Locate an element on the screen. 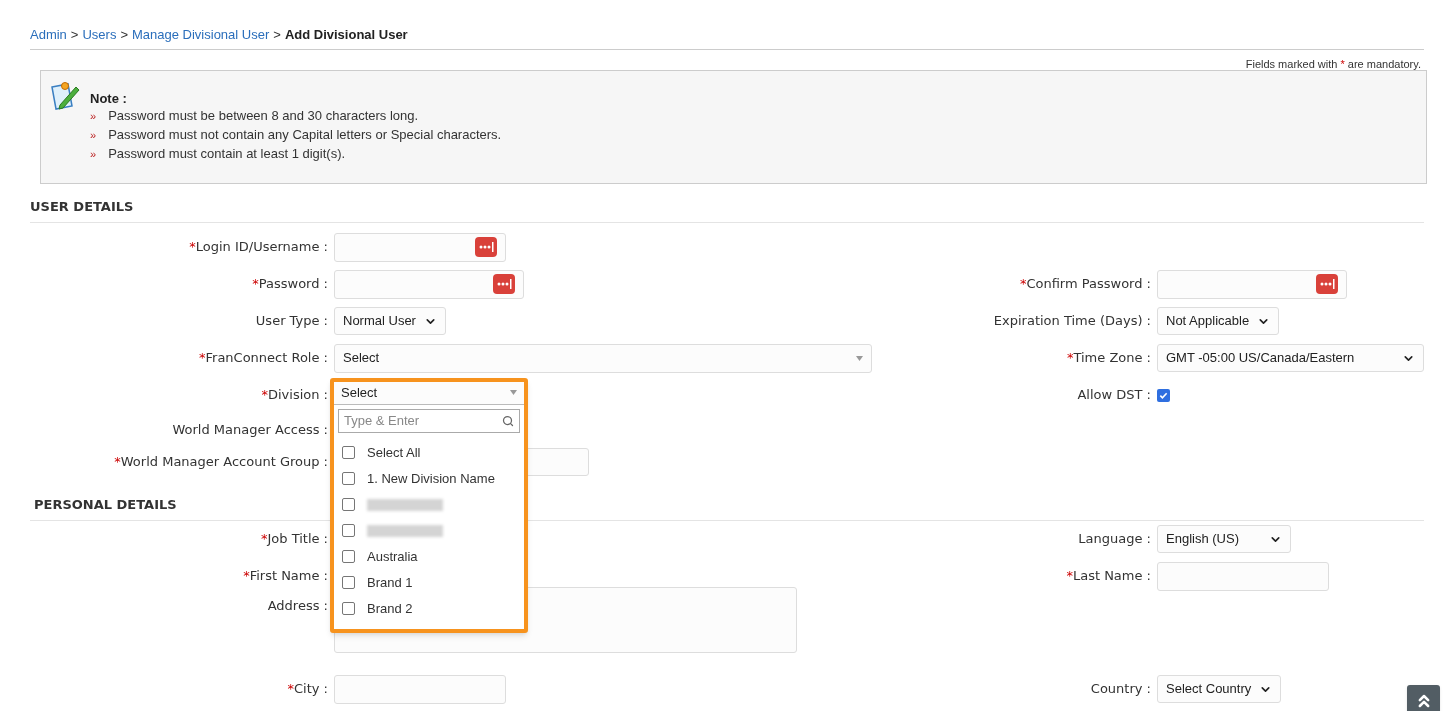 The height and width of the screenshot is (711, 1454). option-label: Brand 2 is located at coordinates (390, 608).